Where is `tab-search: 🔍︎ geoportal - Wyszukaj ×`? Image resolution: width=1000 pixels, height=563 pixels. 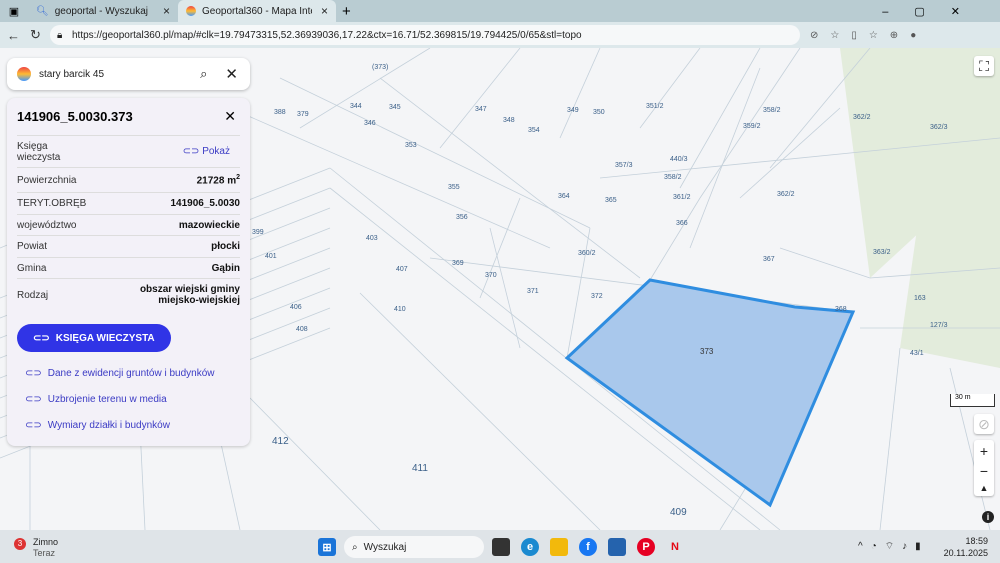 tab-search: 🔍︎ geoportal - Wyszukaj × is located at coordinates (103, 11).